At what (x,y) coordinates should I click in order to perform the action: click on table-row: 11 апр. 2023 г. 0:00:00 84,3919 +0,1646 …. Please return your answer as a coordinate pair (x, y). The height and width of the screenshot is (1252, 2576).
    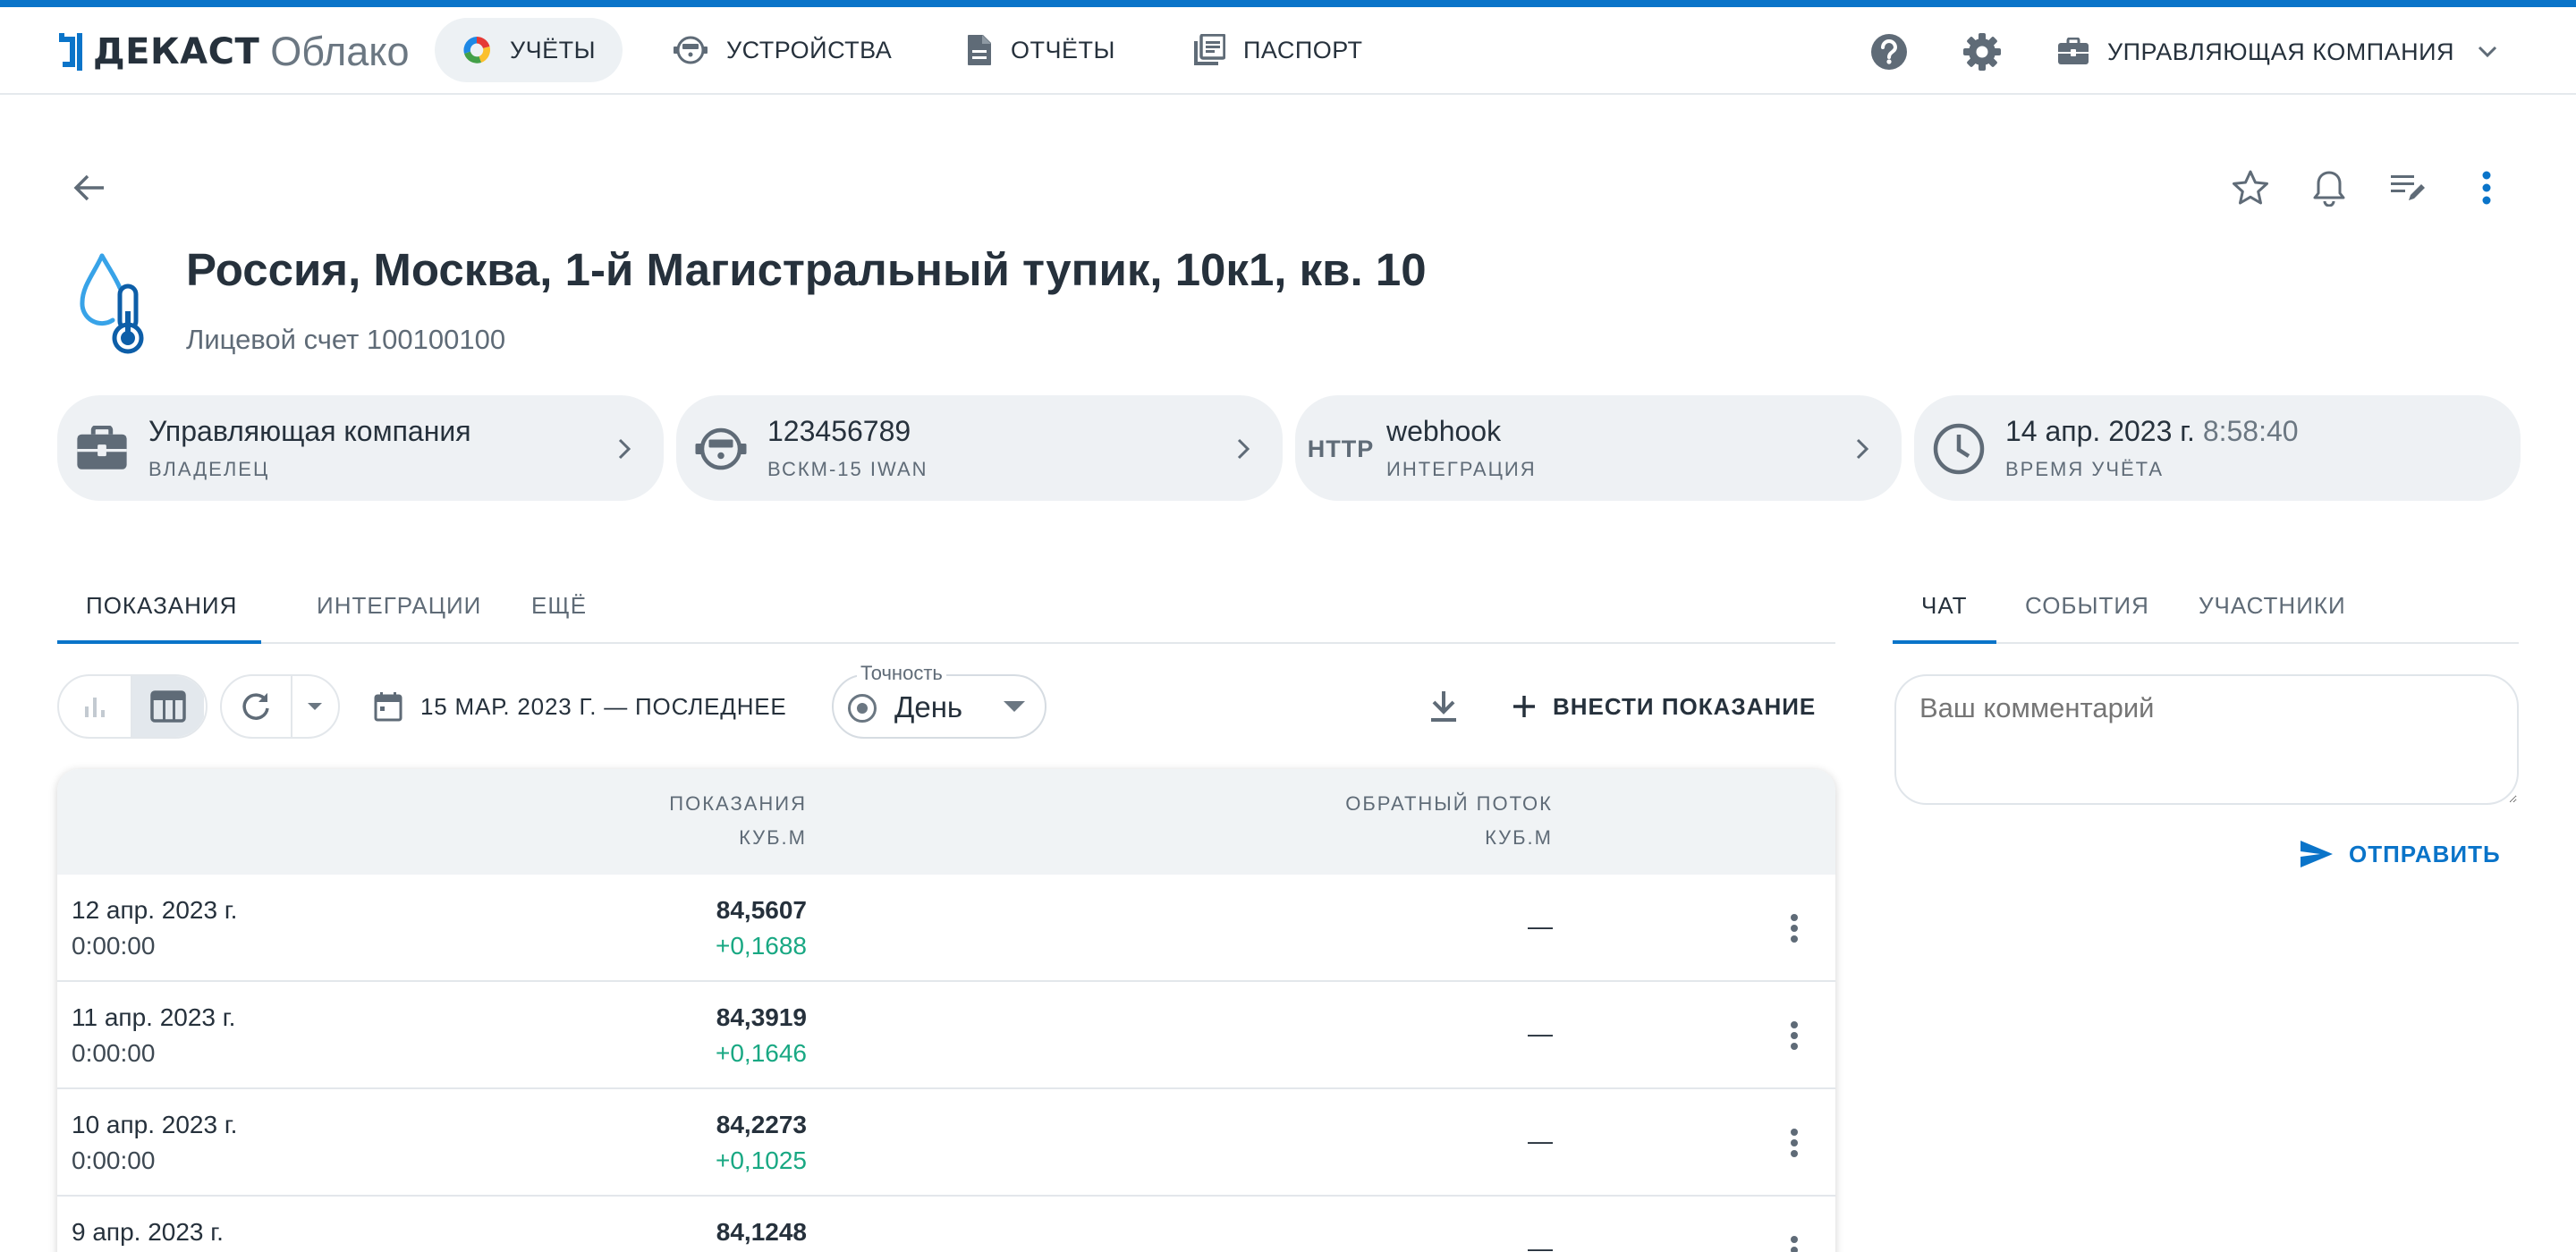
    Looking at the image, I should click on (946, 1035).